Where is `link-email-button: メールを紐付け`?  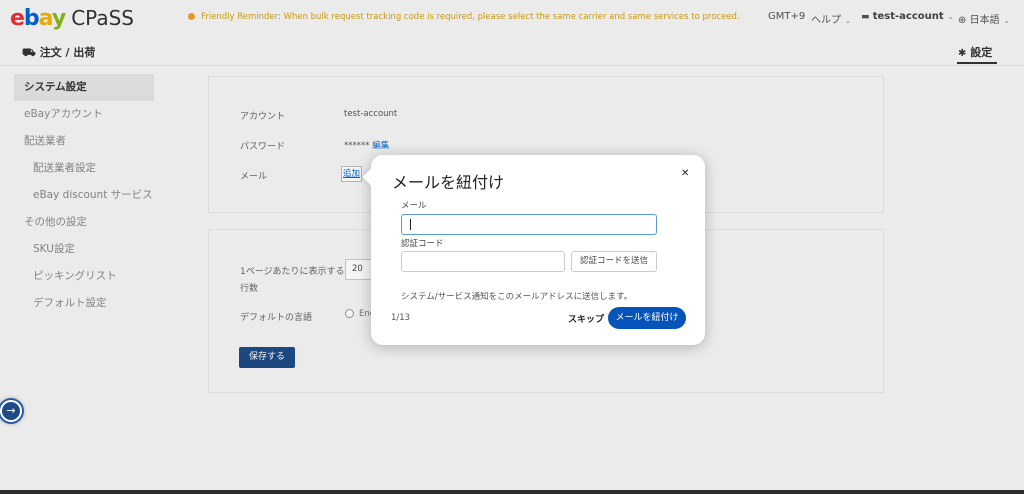
link-email-button: メールを紐付け is located at coordinates (647, 318).